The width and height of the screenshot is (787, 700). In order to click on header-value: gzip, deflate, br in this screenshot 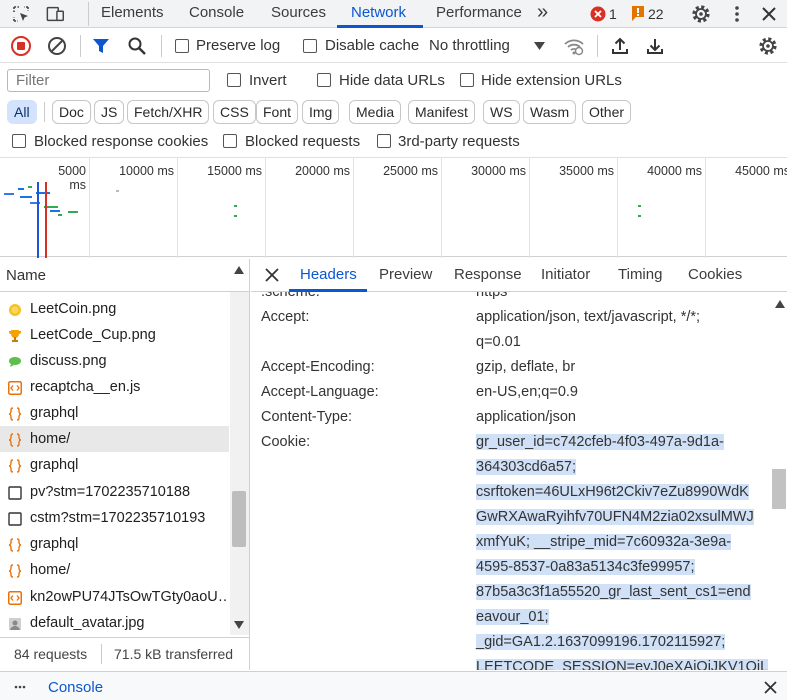, I will do `click(525, 367)`.